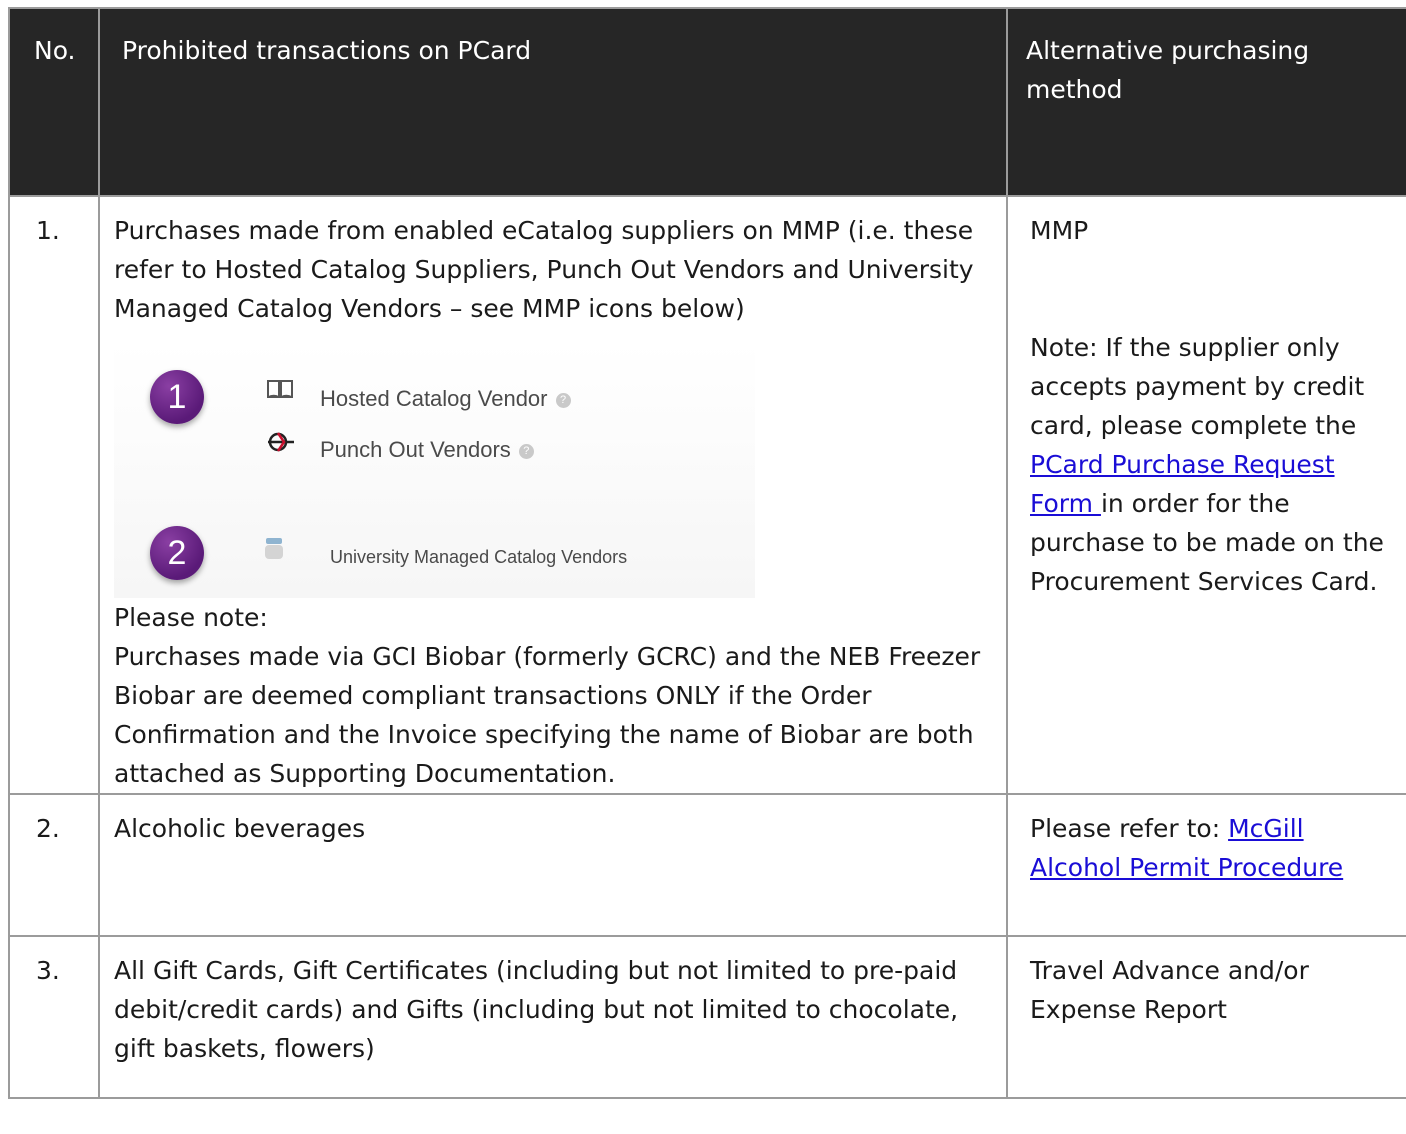 This screenshot has height=1134, width=1406. What do you see at coordinates (274, 548) in the screenshot?
I see `database-icon` at bounding box center [274, 548].